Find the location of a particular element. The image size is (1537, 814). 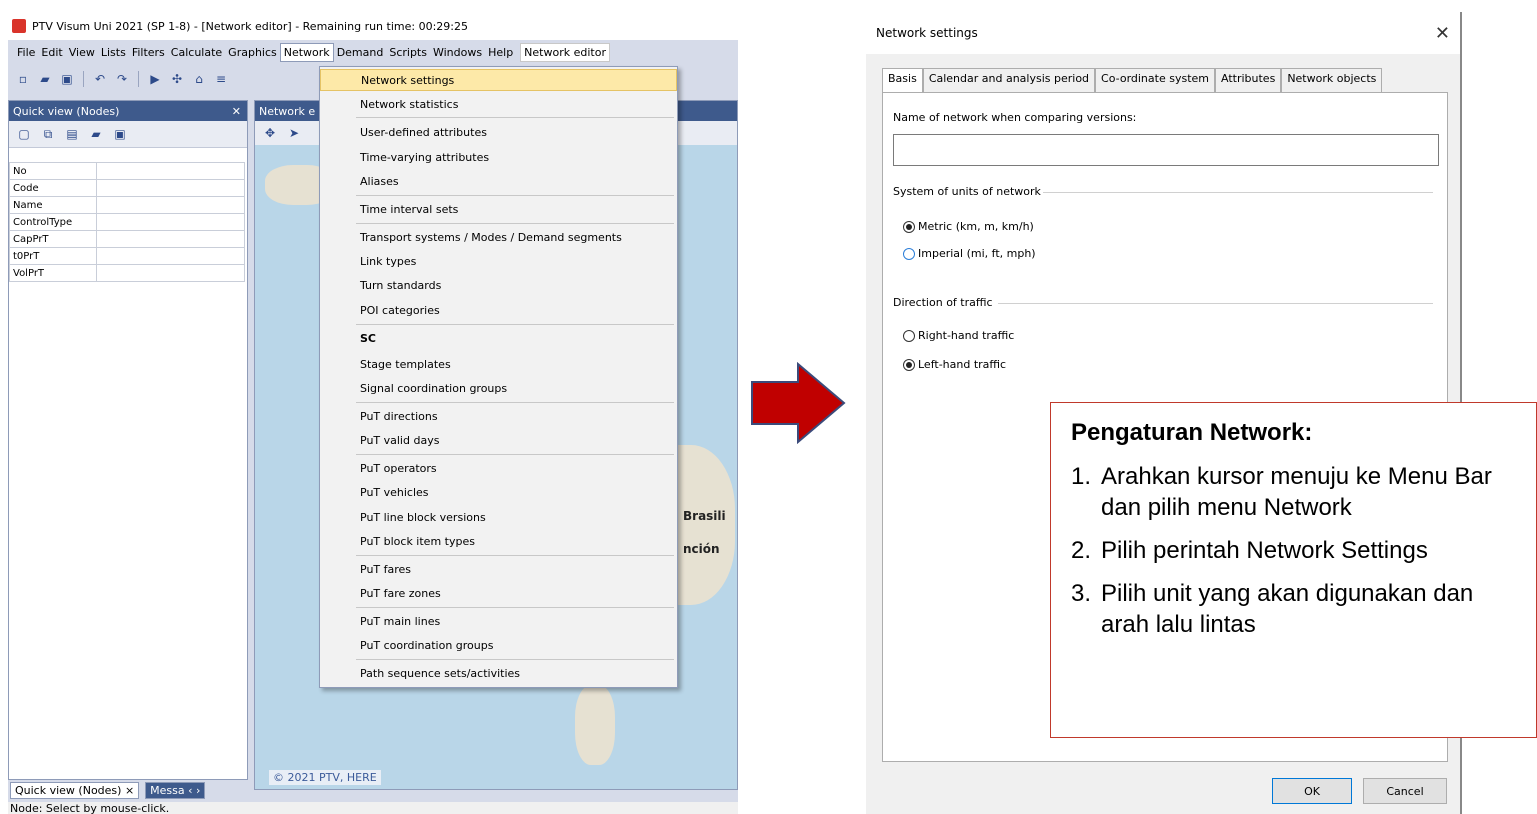

tab-messages: Messa ‹ › is located at coordinates (175, 790).